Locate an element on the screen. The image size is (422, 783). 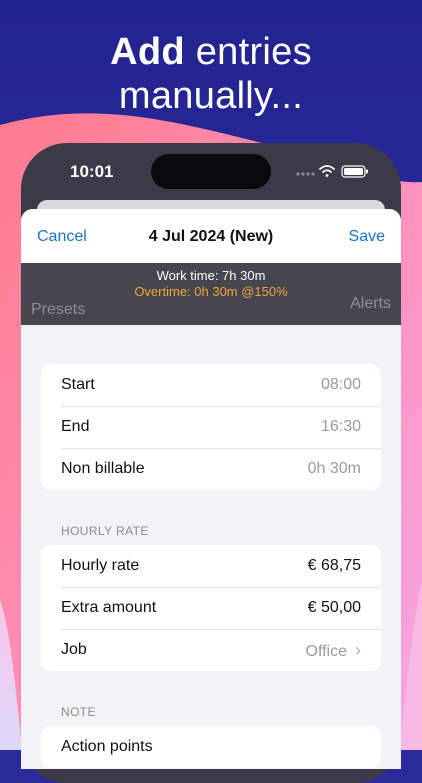
note-row: Action points is located at coordinates (211, 747).